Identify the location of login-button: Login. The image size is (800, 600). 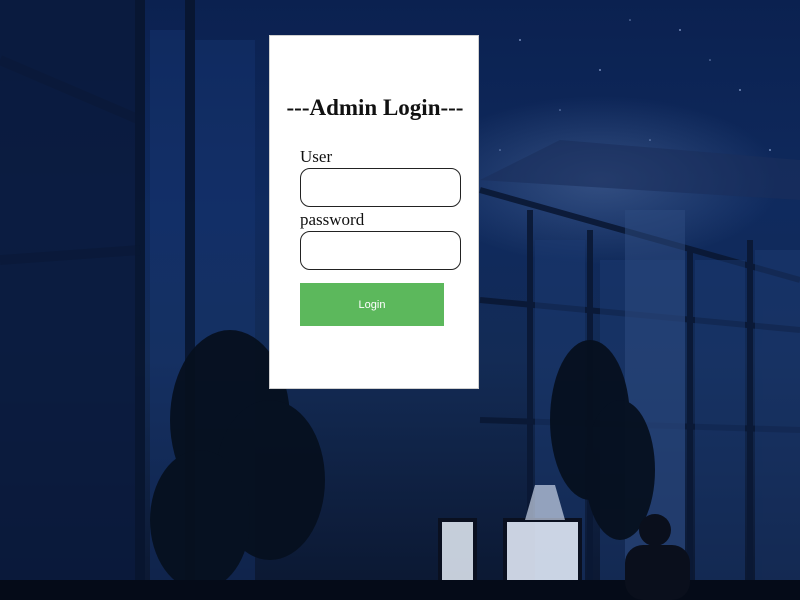
(372, 304).